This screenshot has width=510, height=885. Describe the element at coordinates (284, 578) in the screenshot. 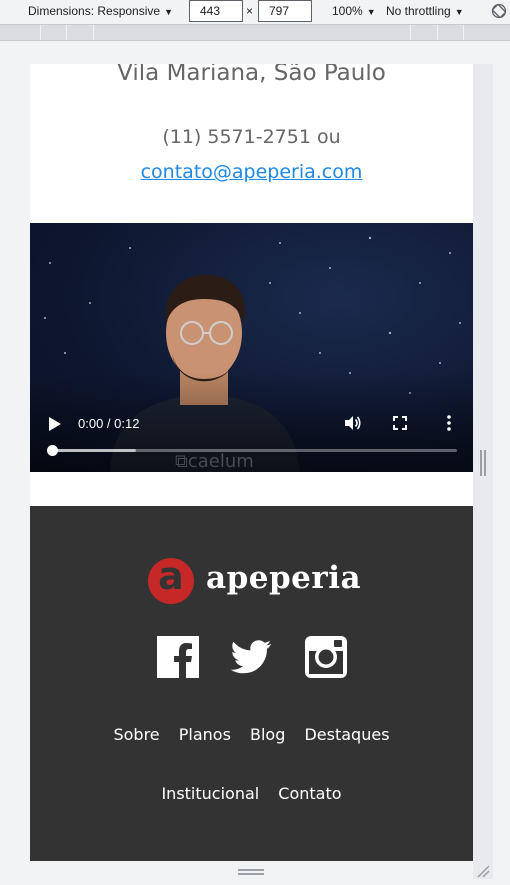

I see `logo-text: apeperia` at that location.